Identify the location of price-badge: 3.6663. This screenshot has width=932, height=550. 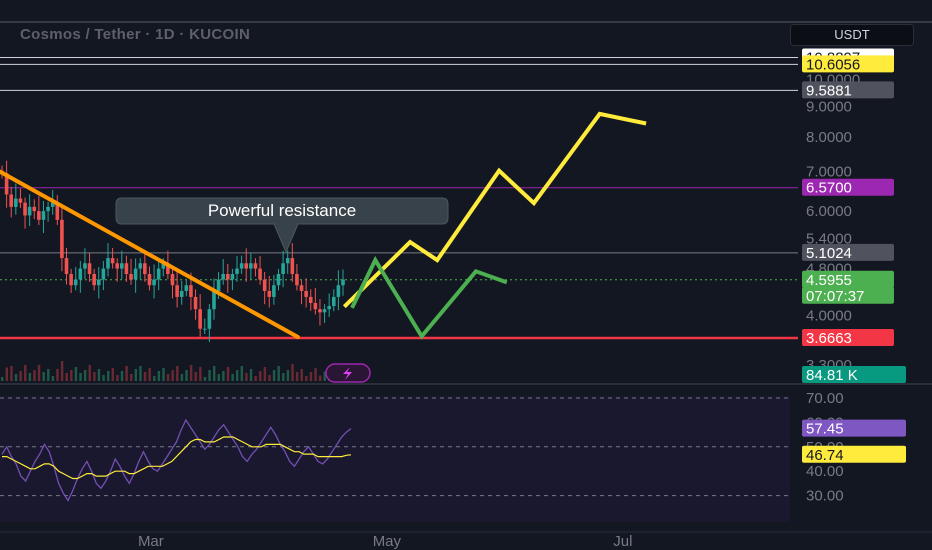
(829, 338).